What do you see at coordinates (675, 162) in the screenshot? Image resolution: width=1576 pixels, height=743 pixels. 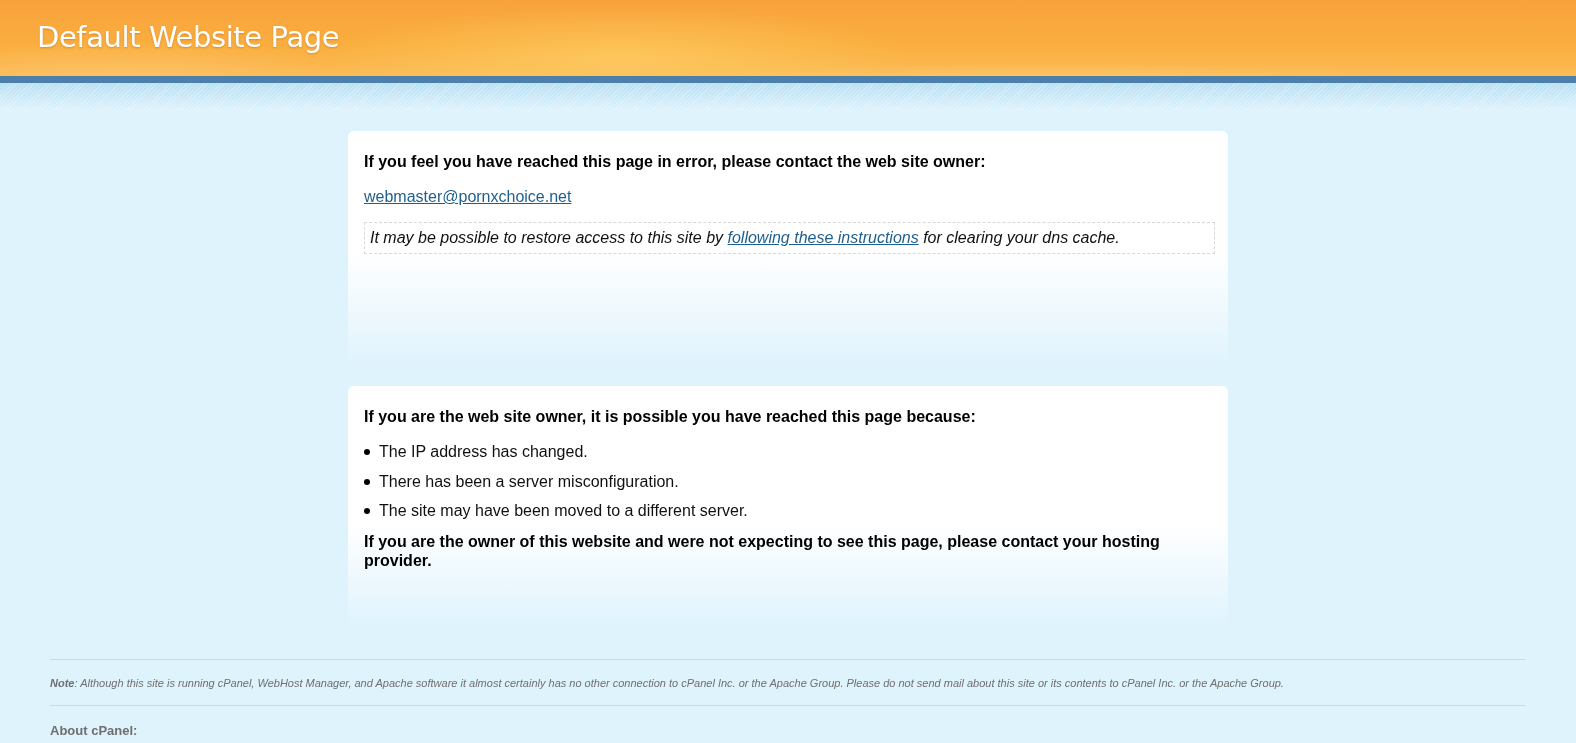 I see `card-heading: If you feel you have reached this page in error, please contact the web site owner:` at bounding box center [675, 162].